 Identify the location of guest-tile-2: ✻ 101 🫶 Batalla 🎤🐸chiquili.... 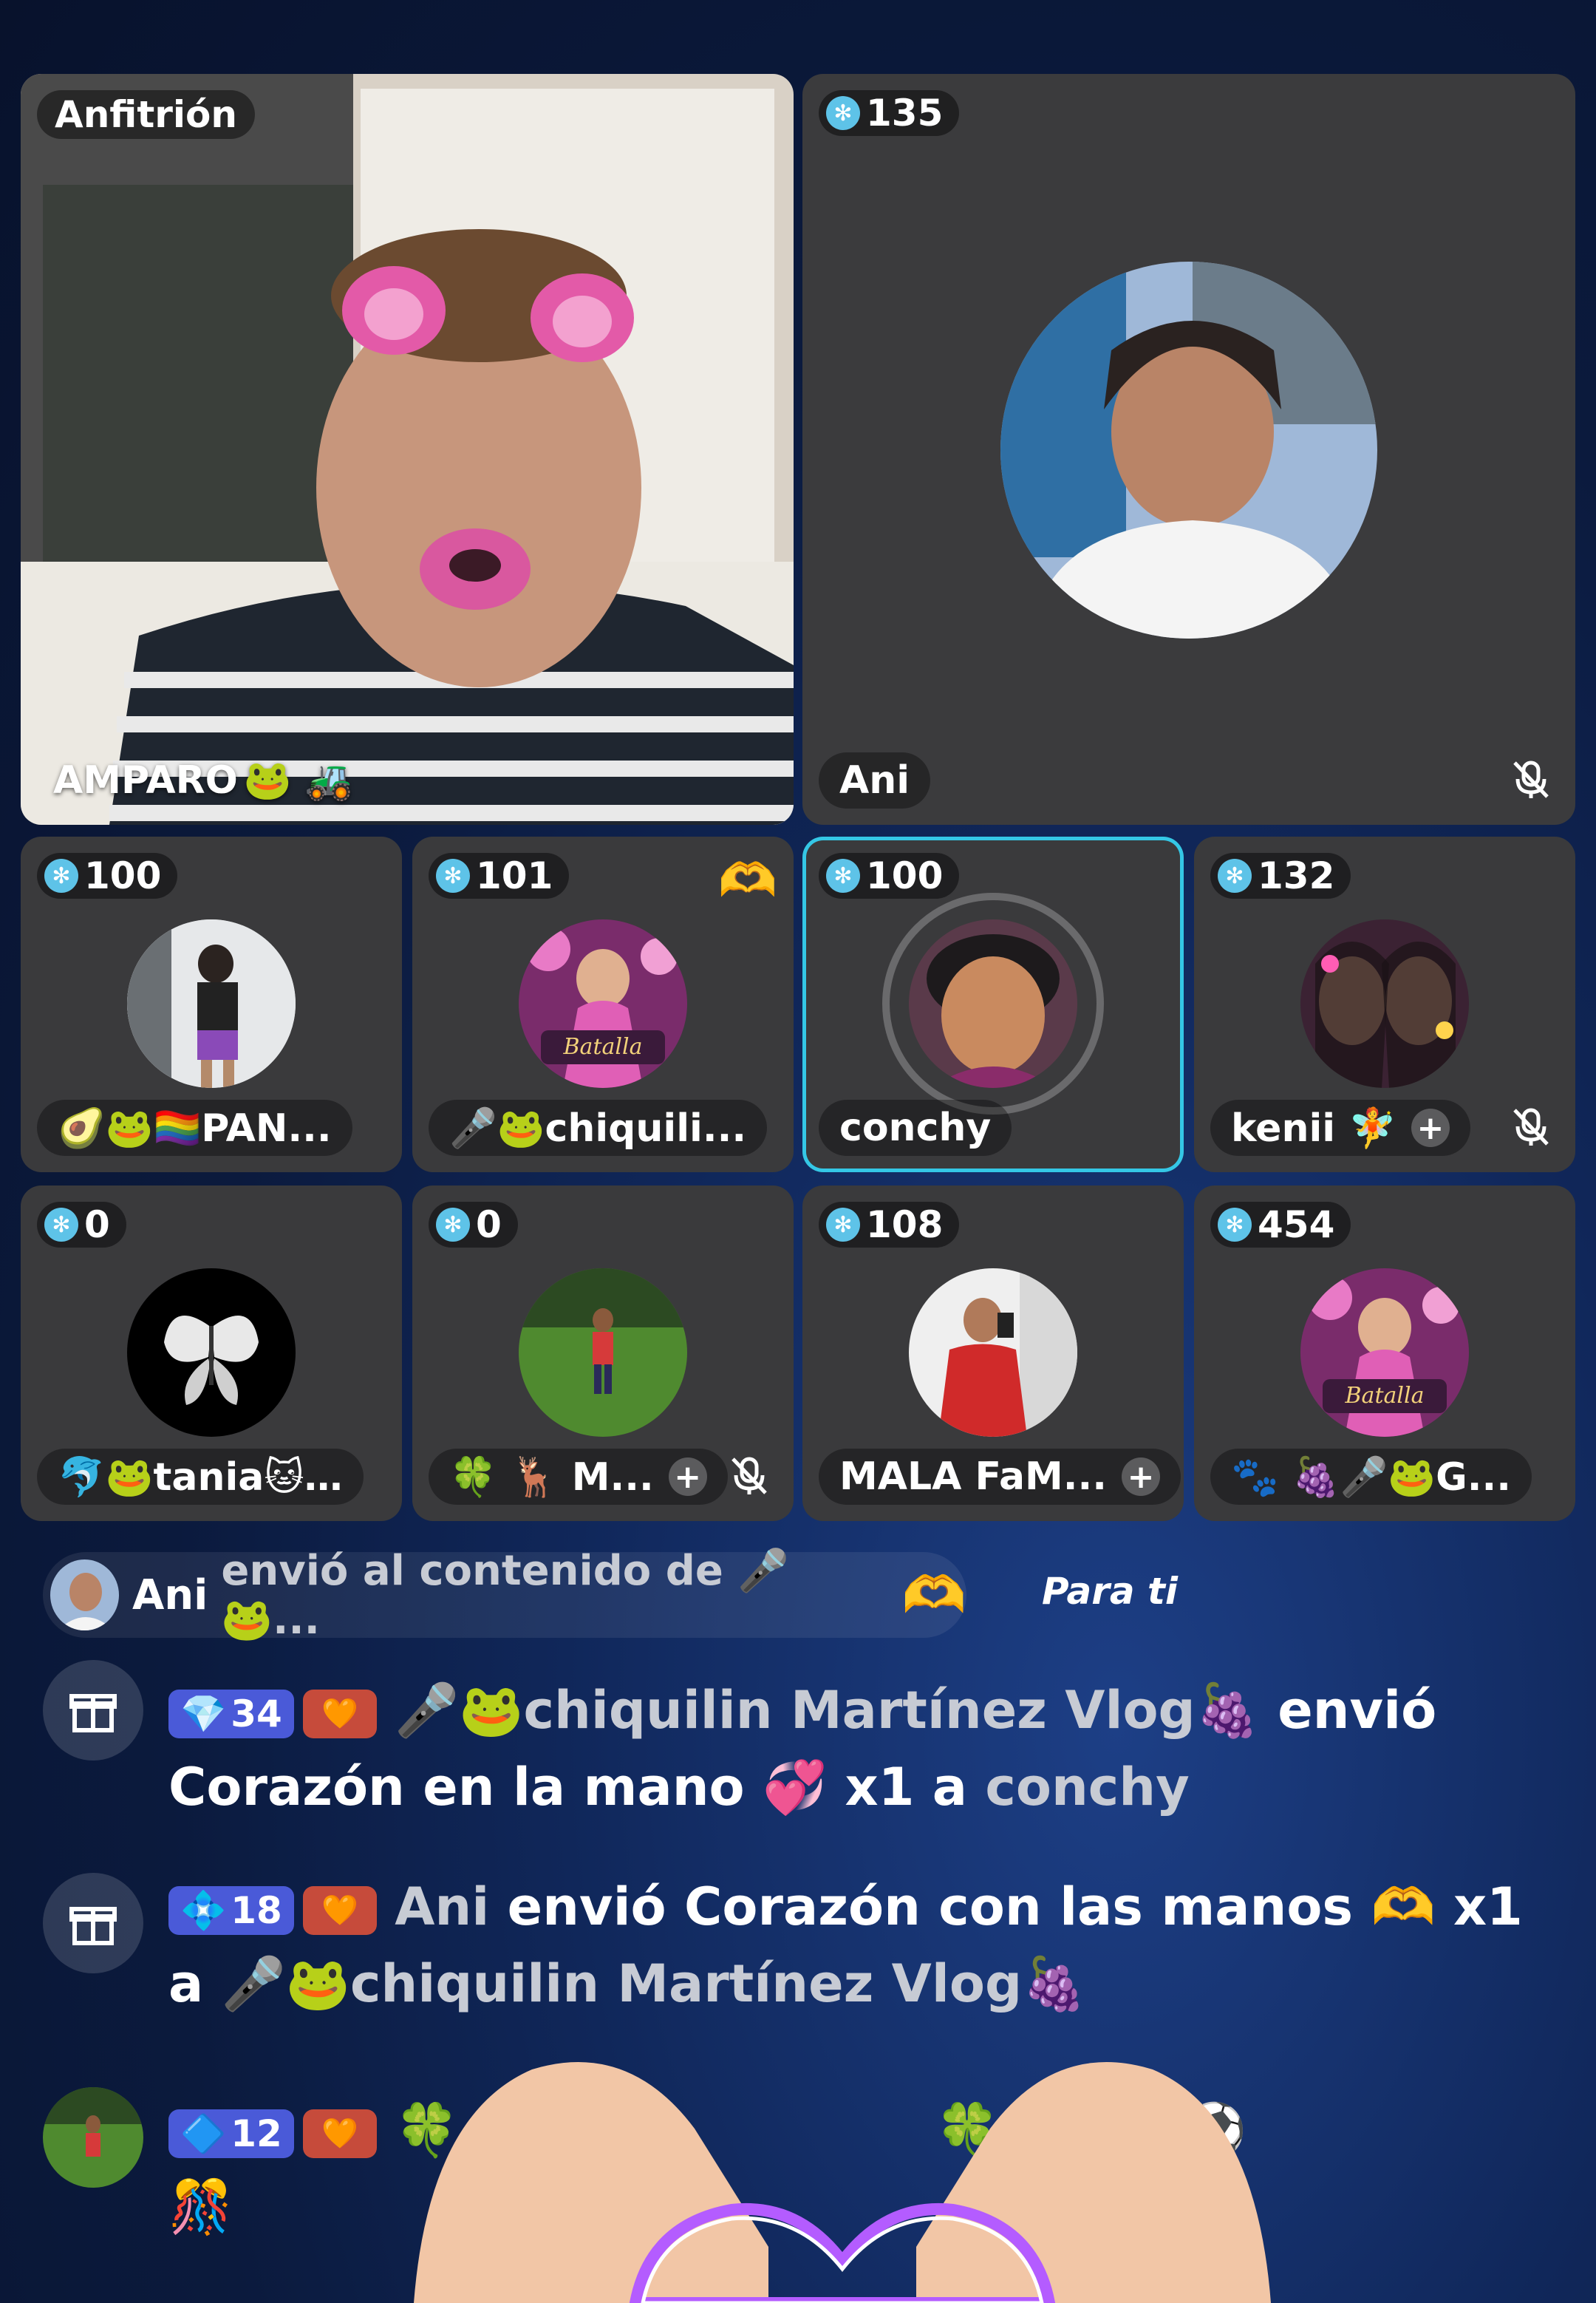
(603, 1004).